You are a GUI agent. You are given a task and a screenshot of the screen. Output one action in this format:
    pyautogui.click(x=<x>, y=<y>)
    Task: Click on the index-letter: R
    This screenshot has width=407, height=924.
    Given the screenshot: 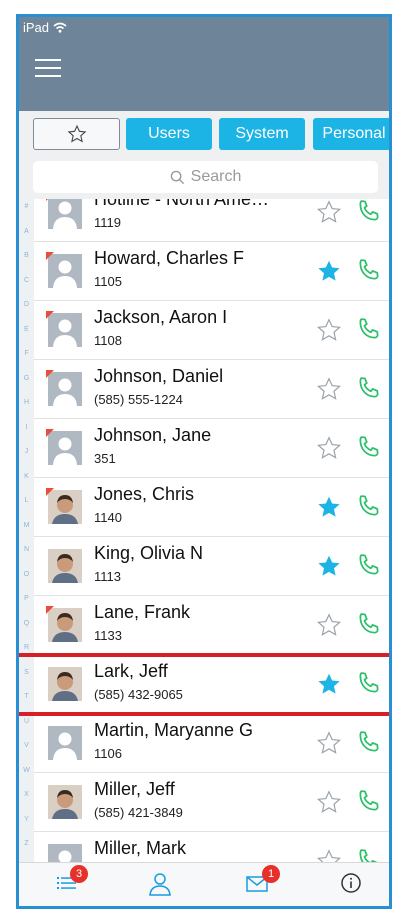 What is the action you would take?
    pyautogui.click(x=26, y=647)
    